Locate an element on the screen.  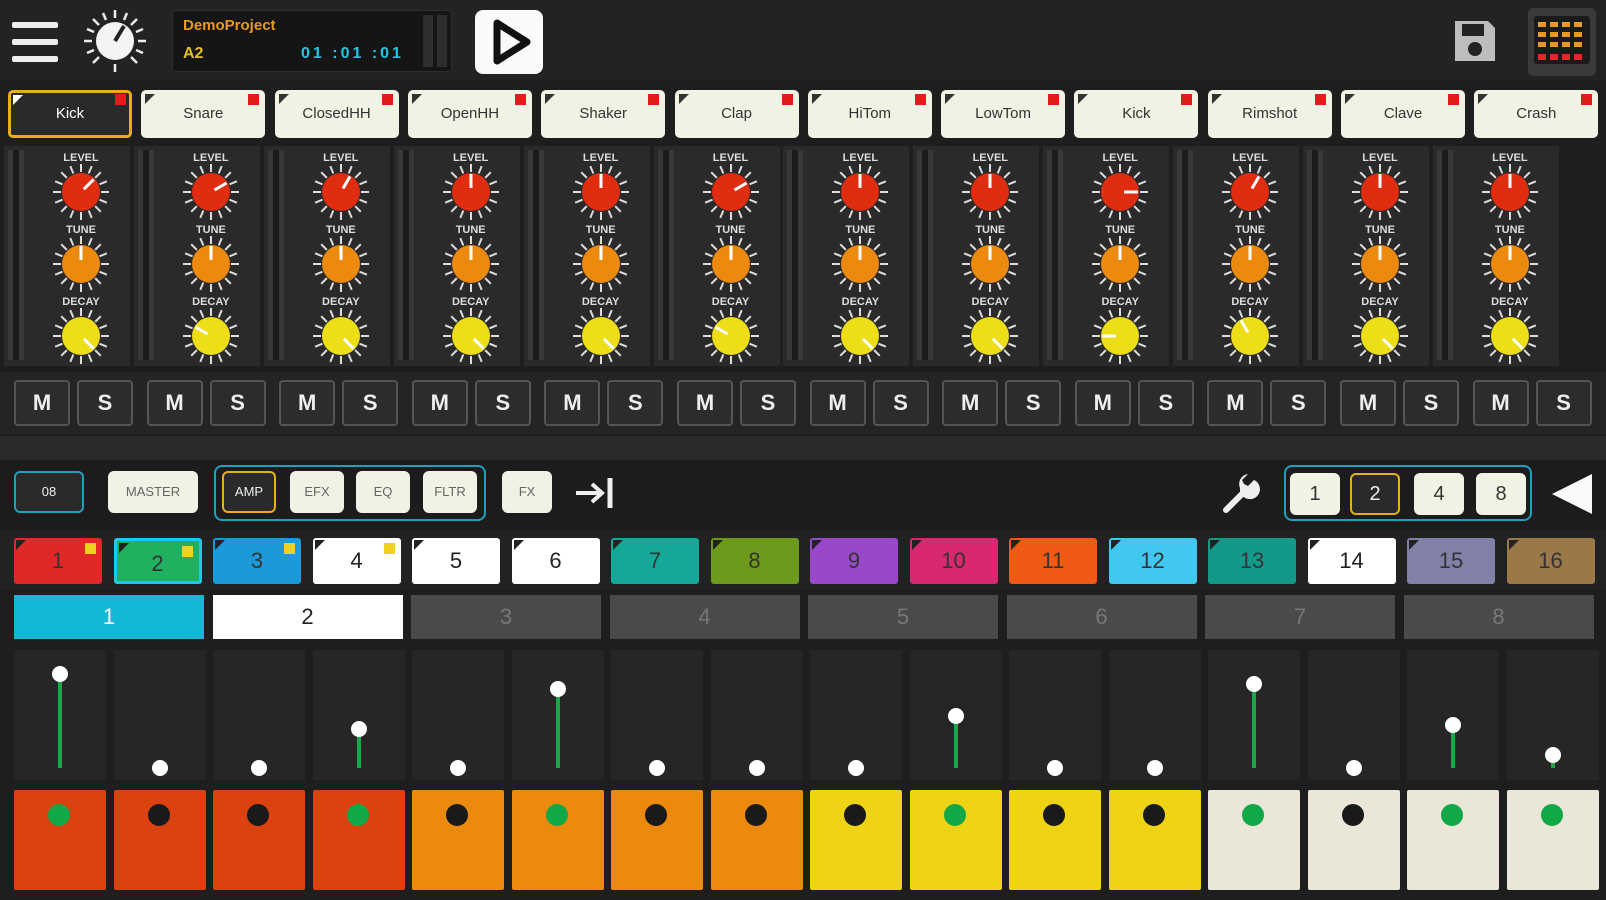
instrument-tab: Crash is located at coordinates (1536, 114).